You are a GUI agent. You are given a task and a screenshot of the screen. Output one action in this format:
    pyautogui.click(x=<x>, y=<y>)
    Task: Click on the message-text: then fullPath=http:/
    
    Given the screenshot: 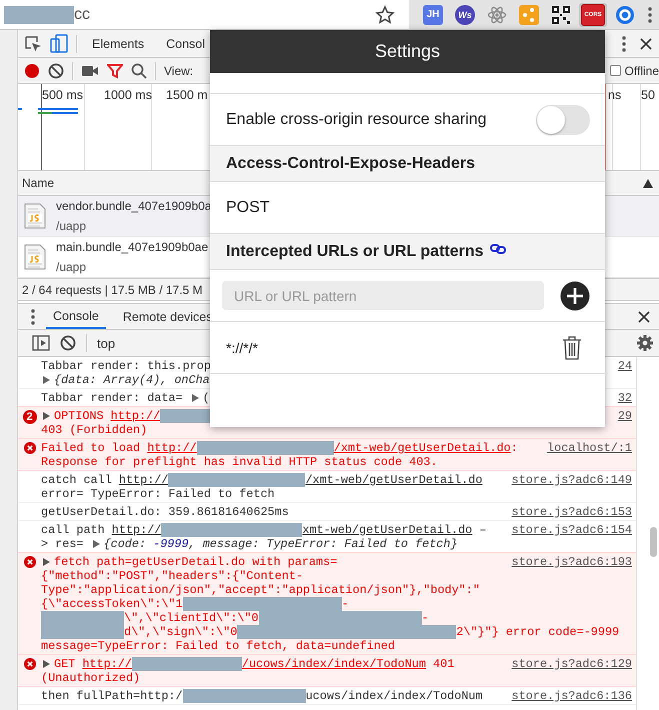 What is the action you would take?
    pyautogui.click(x=112, y=696)
    